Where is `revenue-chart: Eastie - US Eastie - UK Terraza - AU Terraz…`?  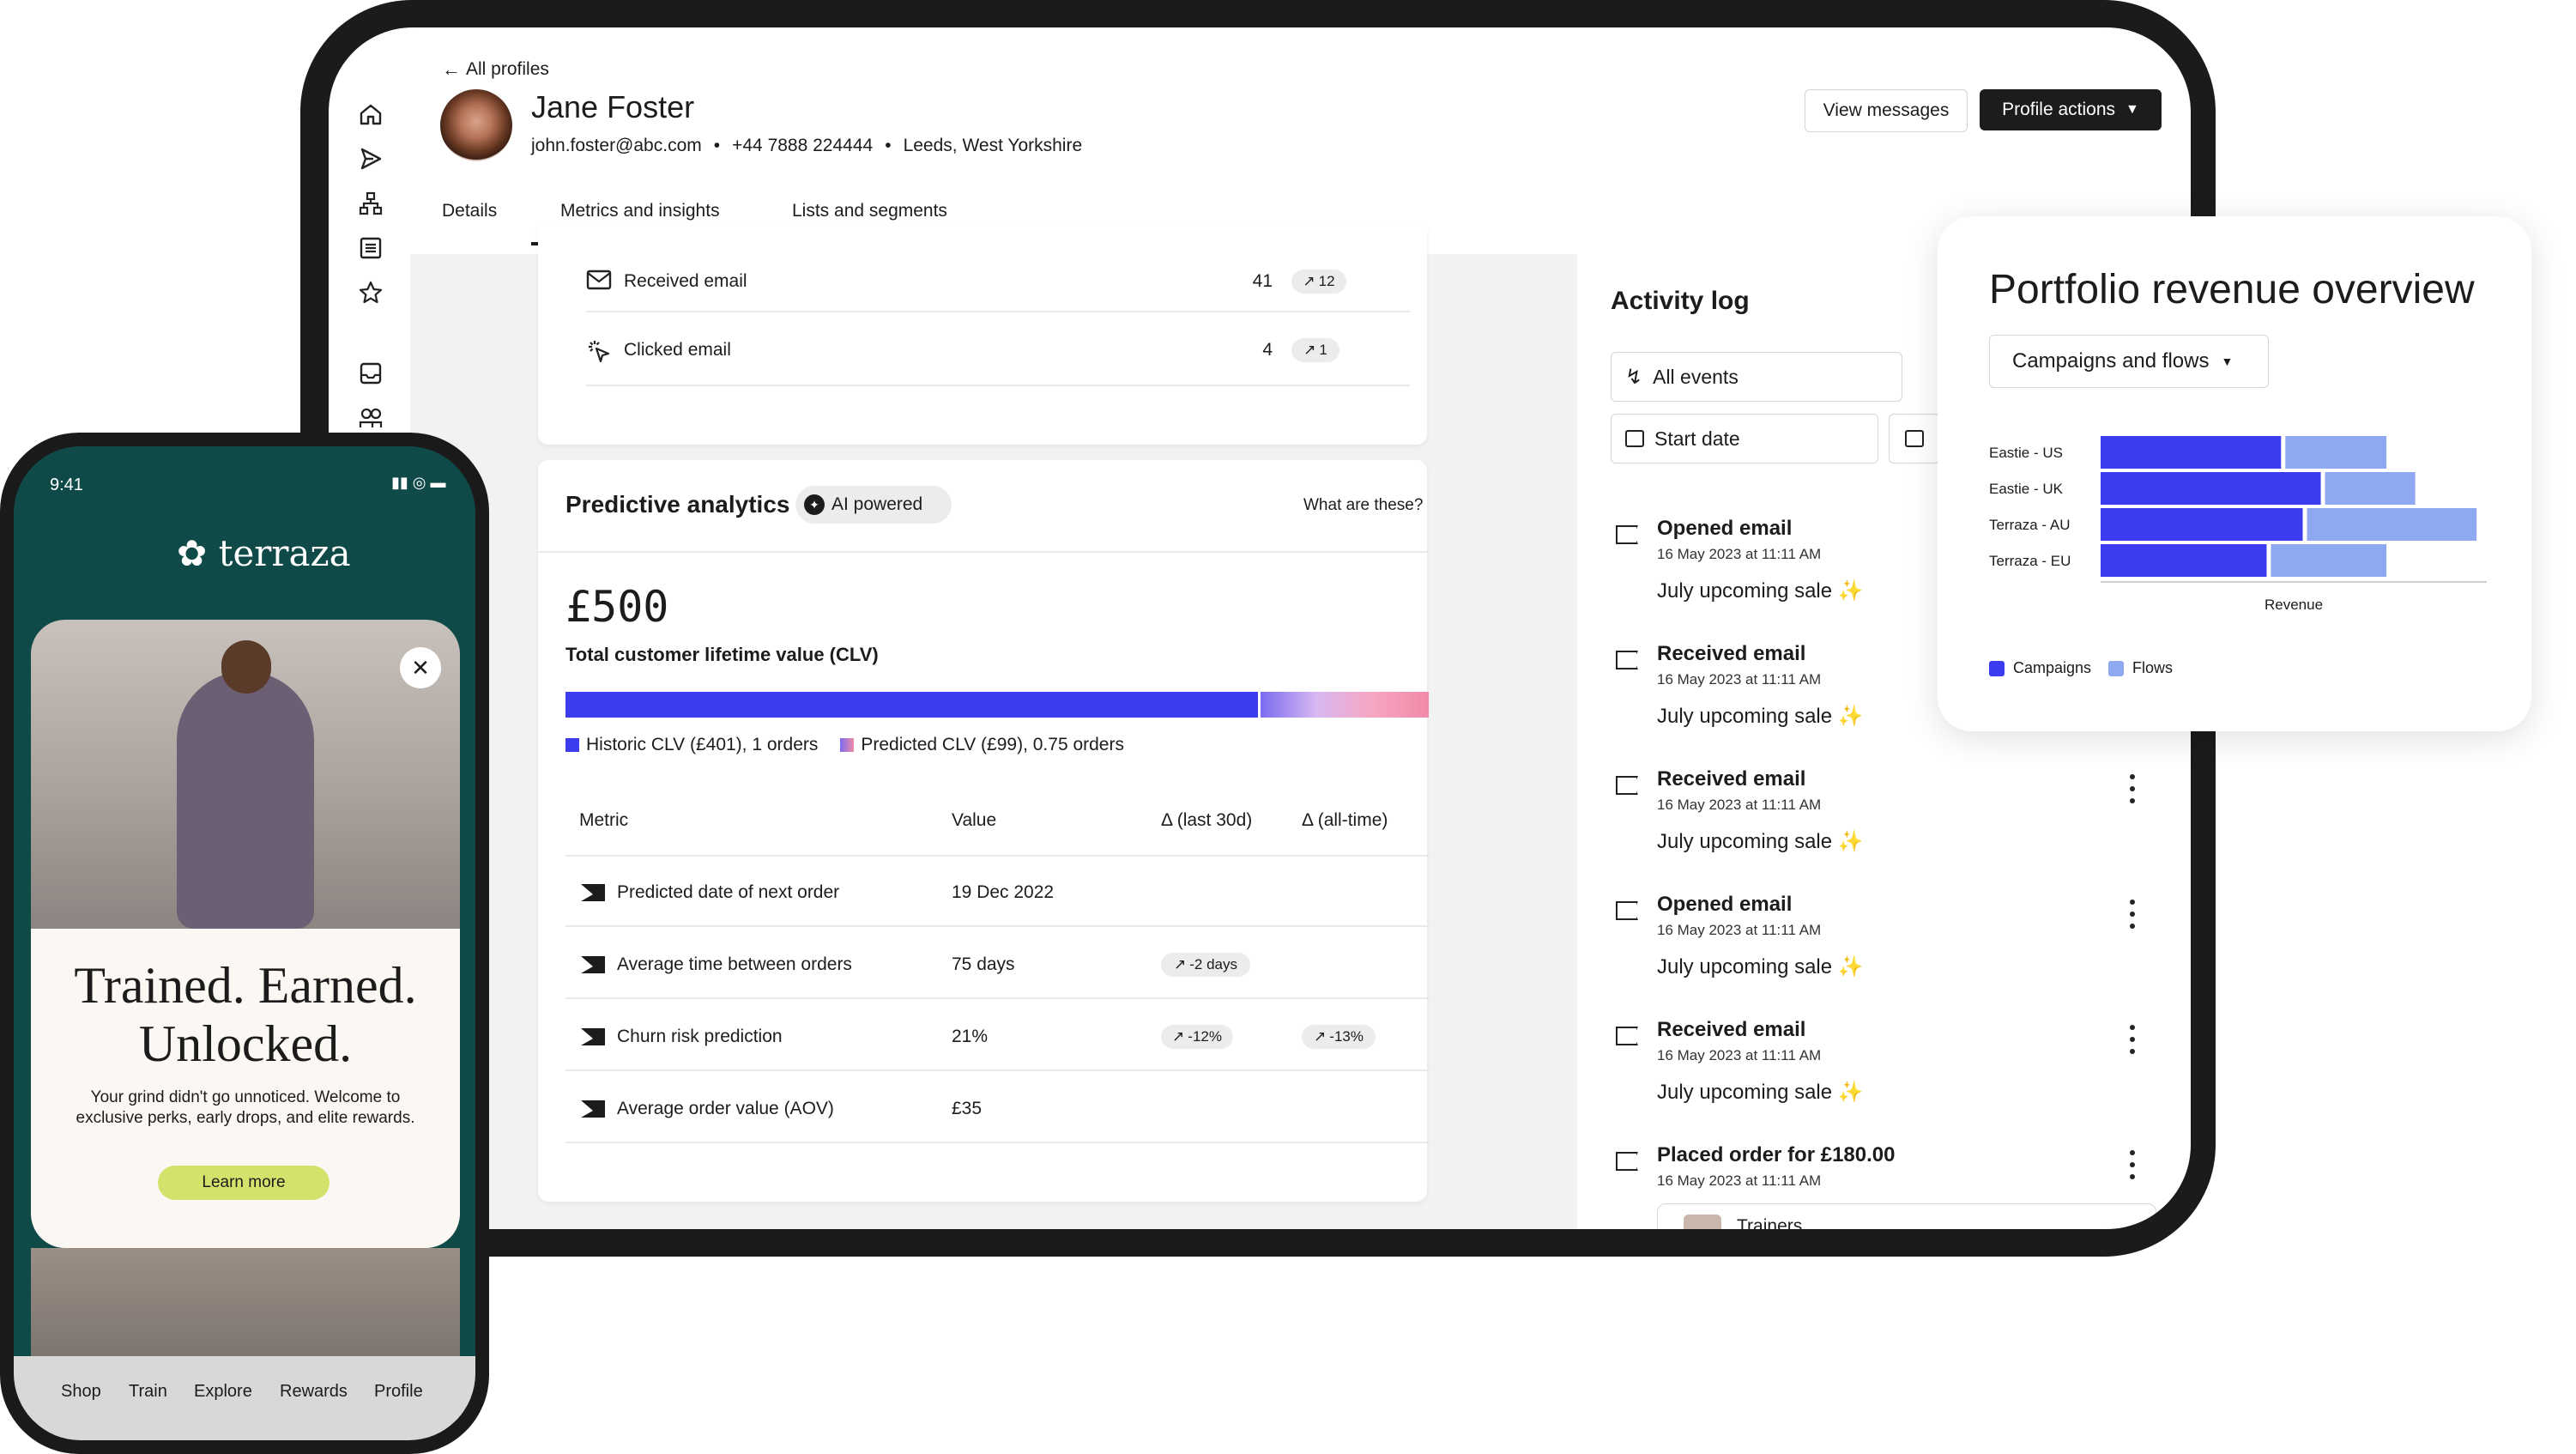
revenue-chart: Eastie - US Eastie - UK Terraza - AU Terraz… is located at coordinates (2238, 525).